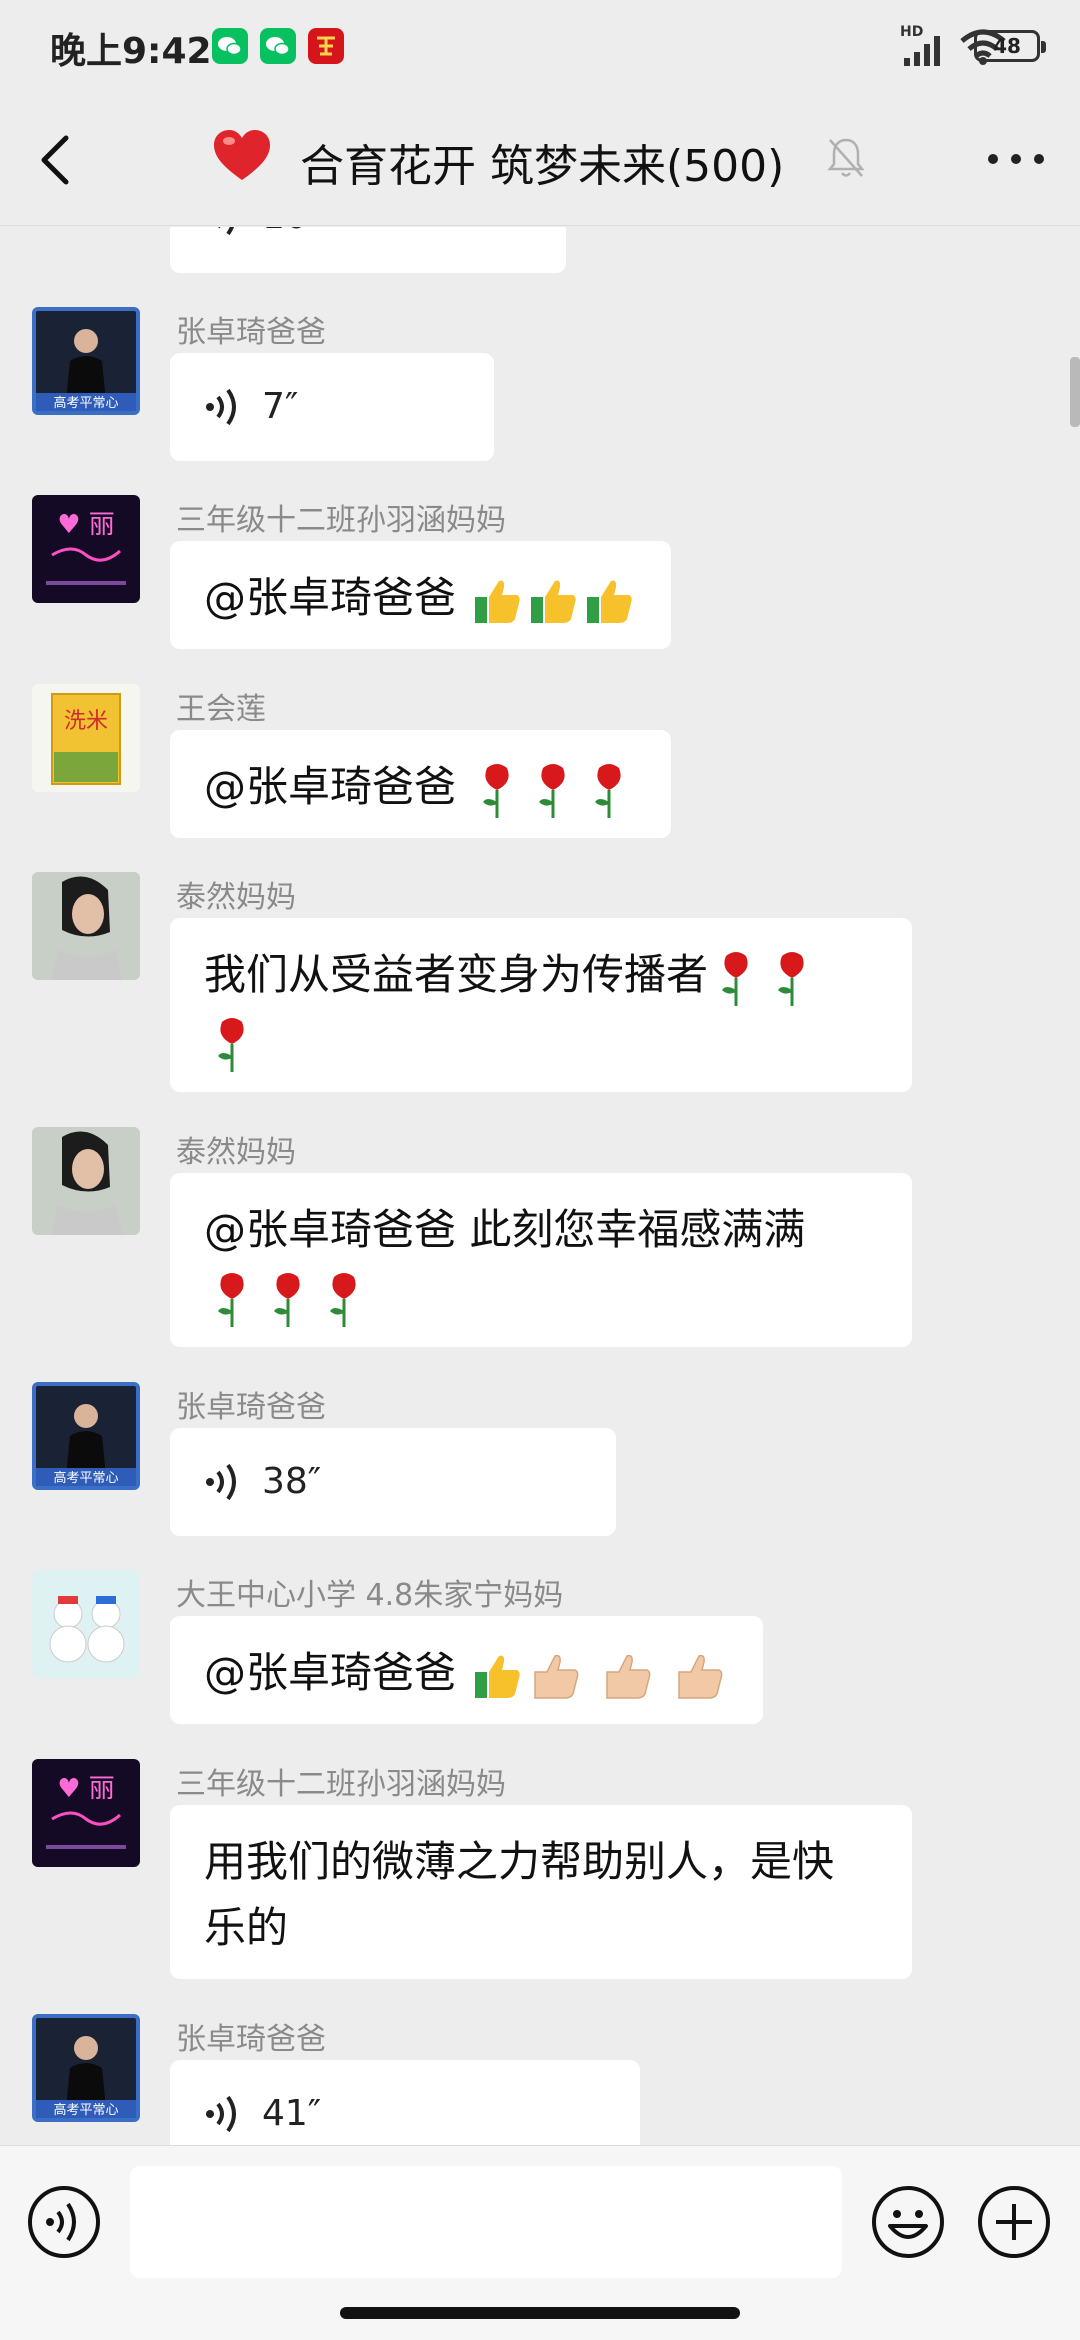  What do you see at coordinates (540, 2313) in the screenshot?
I see `home-indicator` at bounding box center [540, 2313].